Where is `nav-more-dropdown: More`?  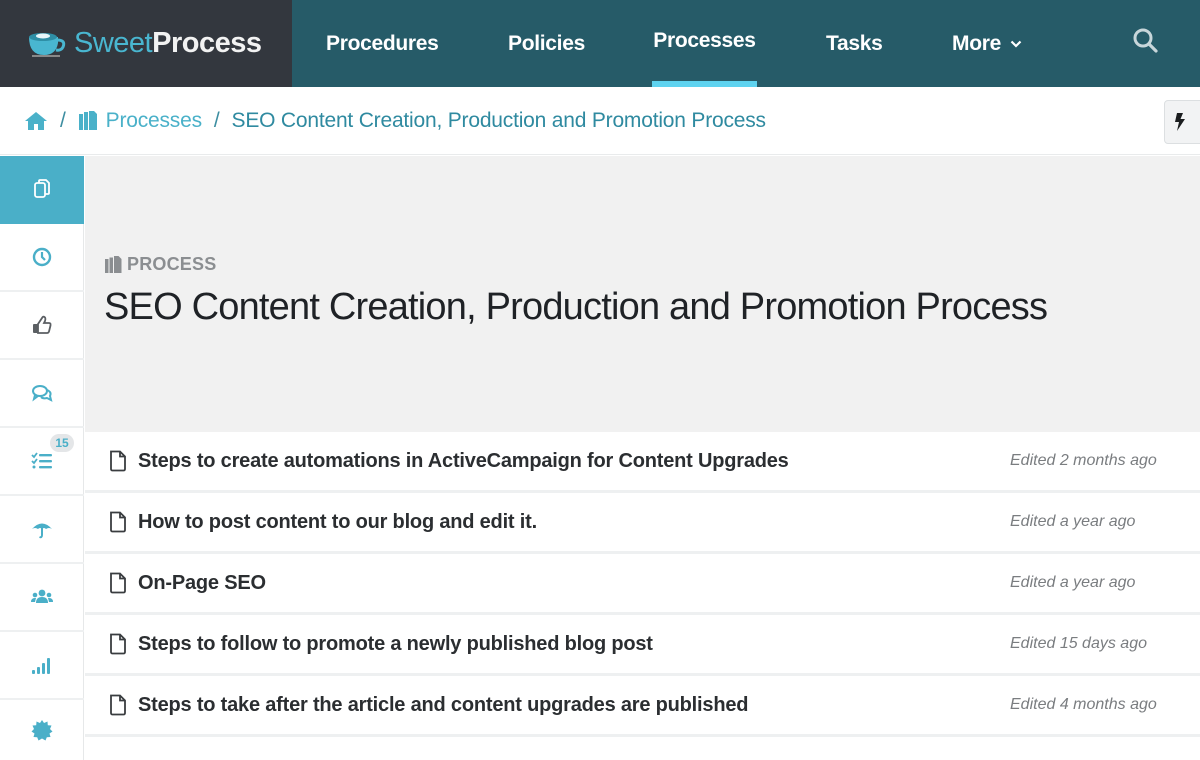
nav-more-dropdown: More is located at coordinates (987, 43).